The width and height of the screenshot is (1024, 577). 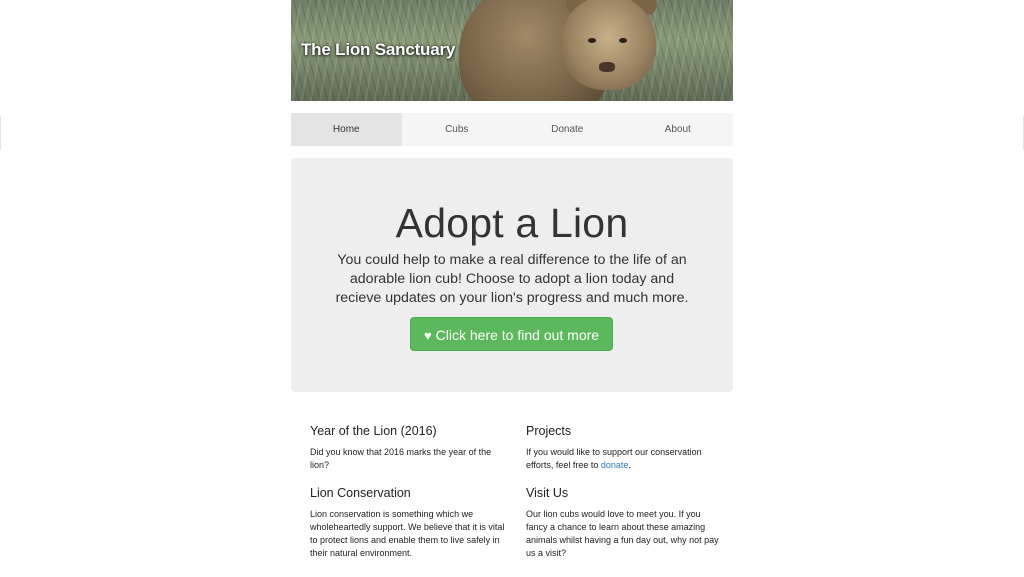 What do you see at coordinates (549, 431) in the screenshot?
I see `section-title: Projects` at bounding box center [549, 431].